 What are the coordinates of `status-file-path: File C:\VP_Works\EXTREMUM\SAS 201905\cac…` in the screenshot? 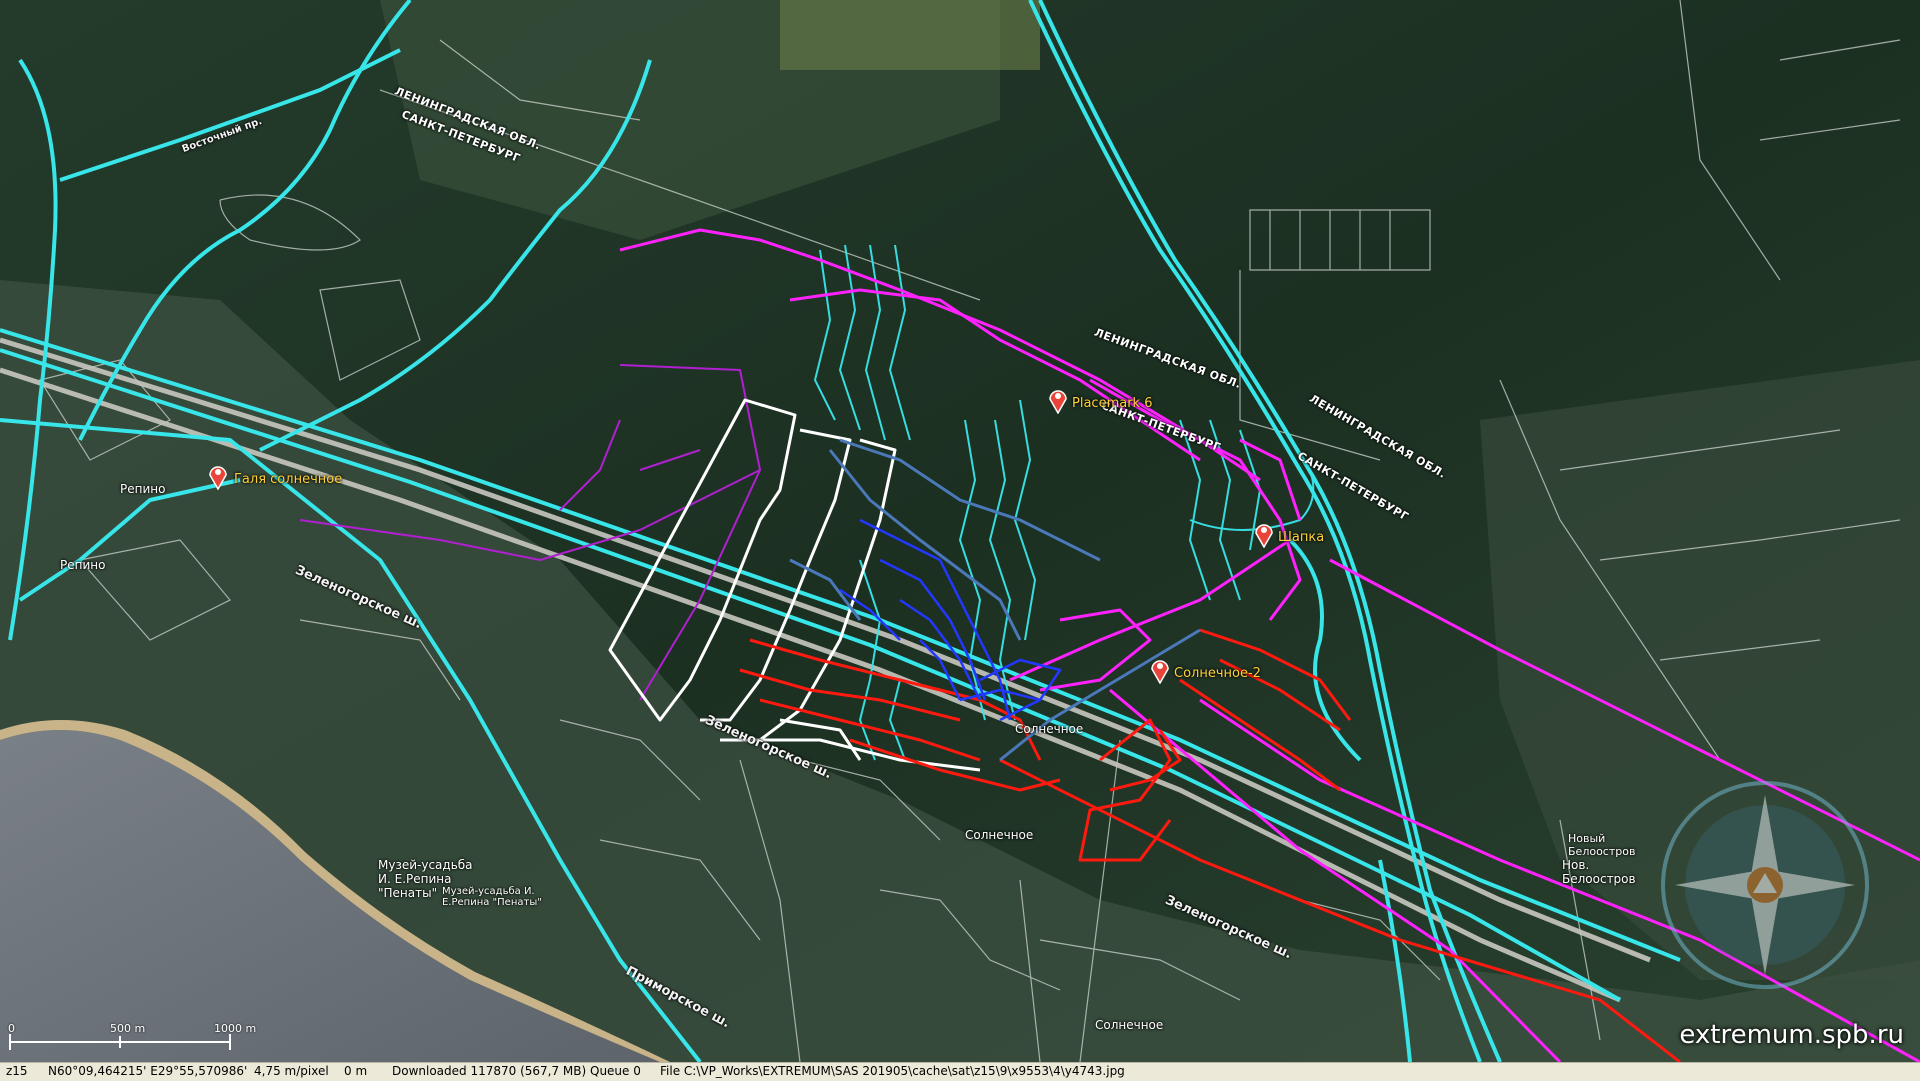 It's located at (892, 1071).